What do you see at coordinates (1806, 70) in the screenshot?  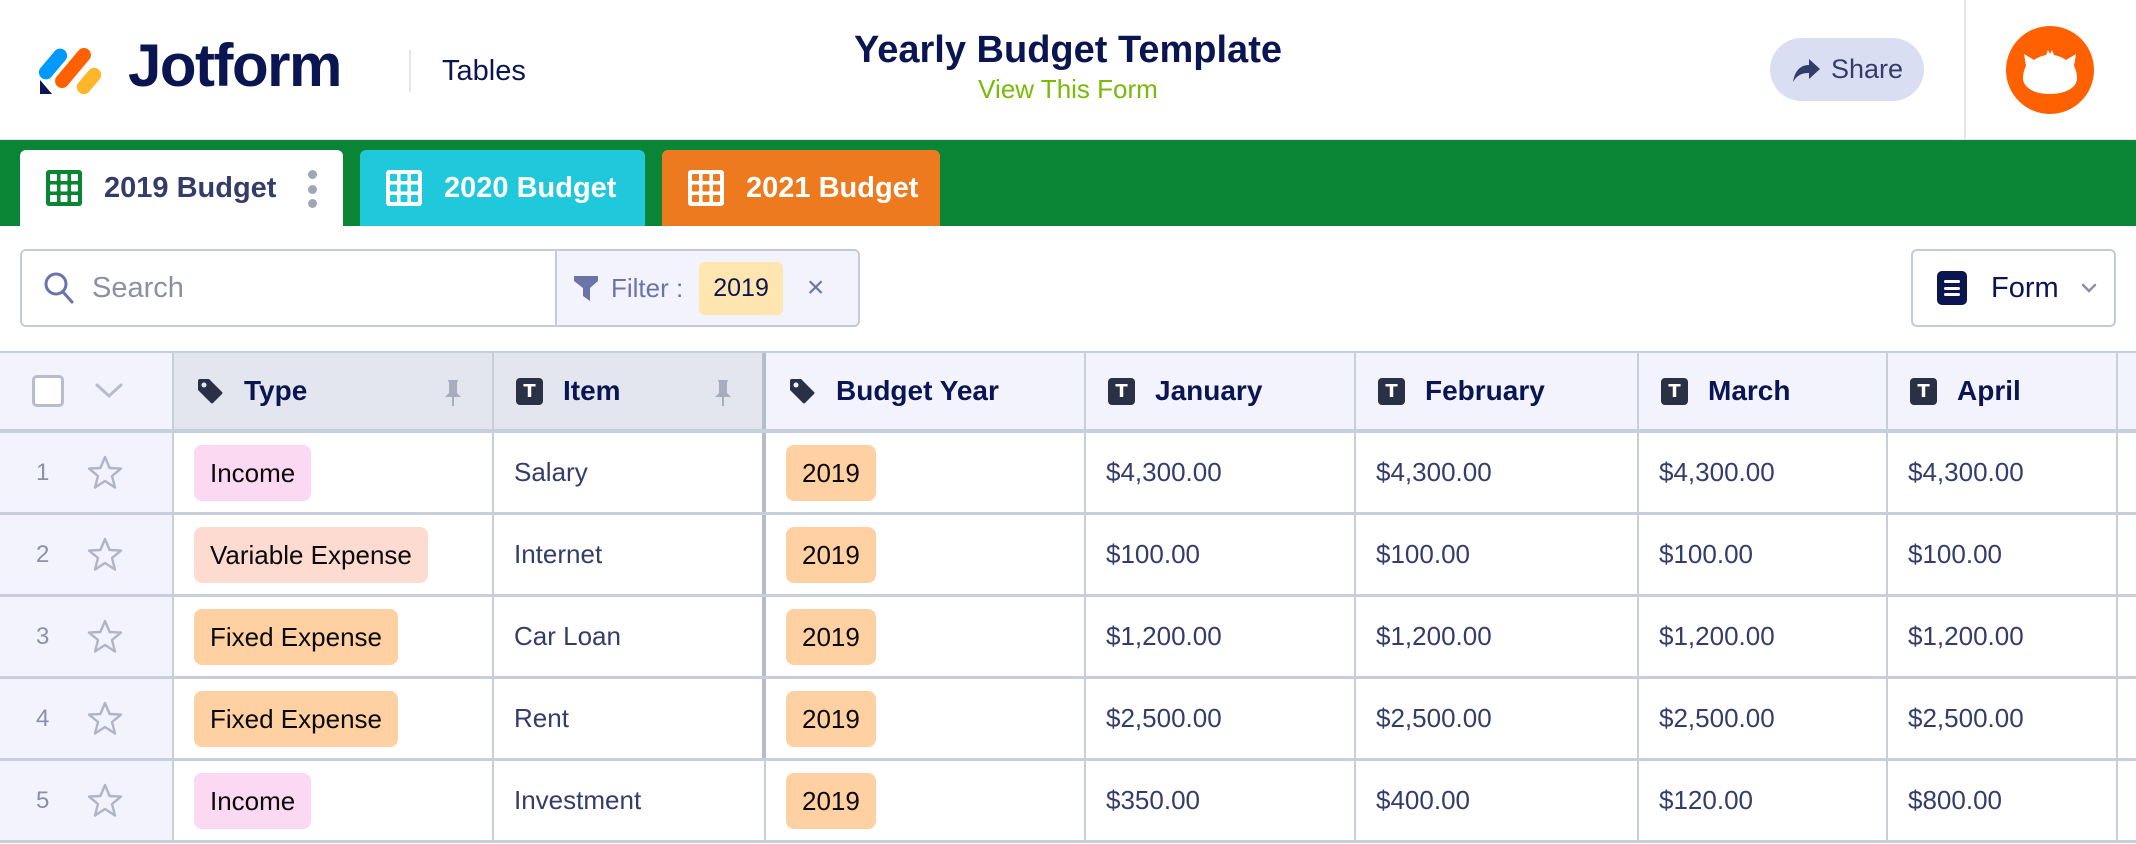 I see `share-arrow-icon` at bounding box center [1806, 70].